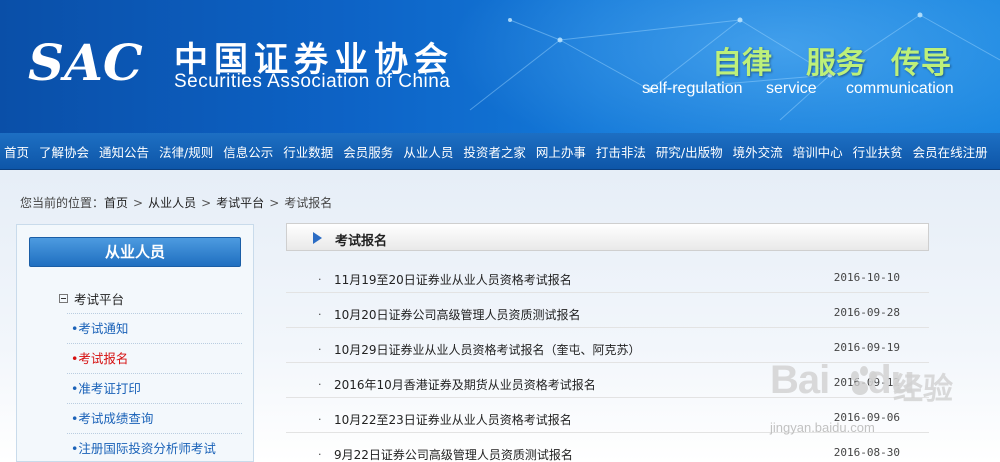 The image size is (1000, 462). I want to click on sidebar-item-exam-registration: •考试报名, so click(154, 358).